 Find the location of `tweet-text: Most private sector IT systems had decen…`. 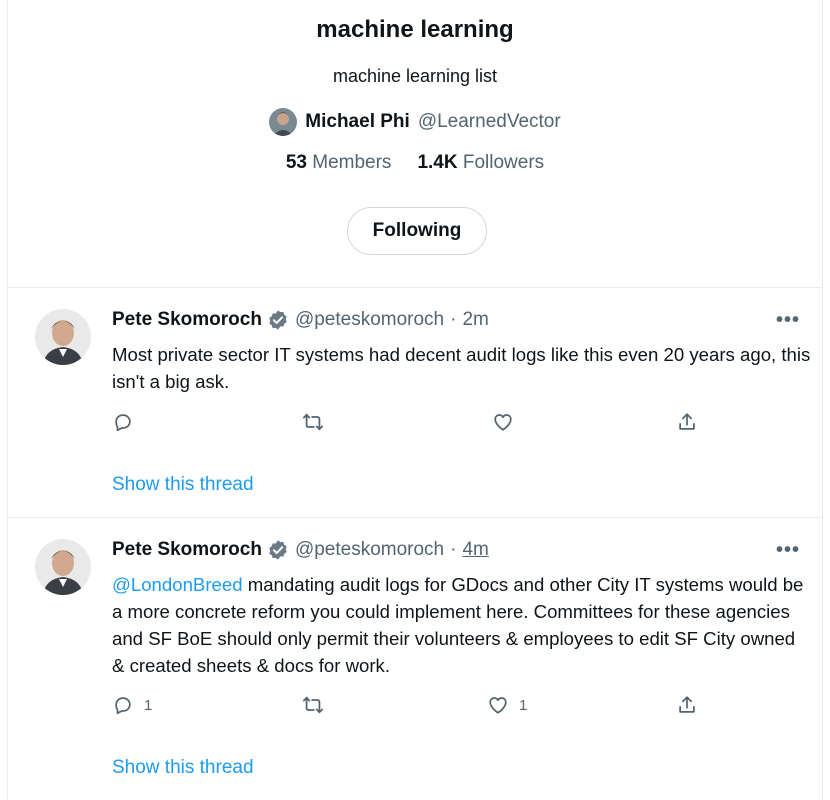

tweet-text: Most private sector IT systems had decen… is located at coordinates (462, 368).